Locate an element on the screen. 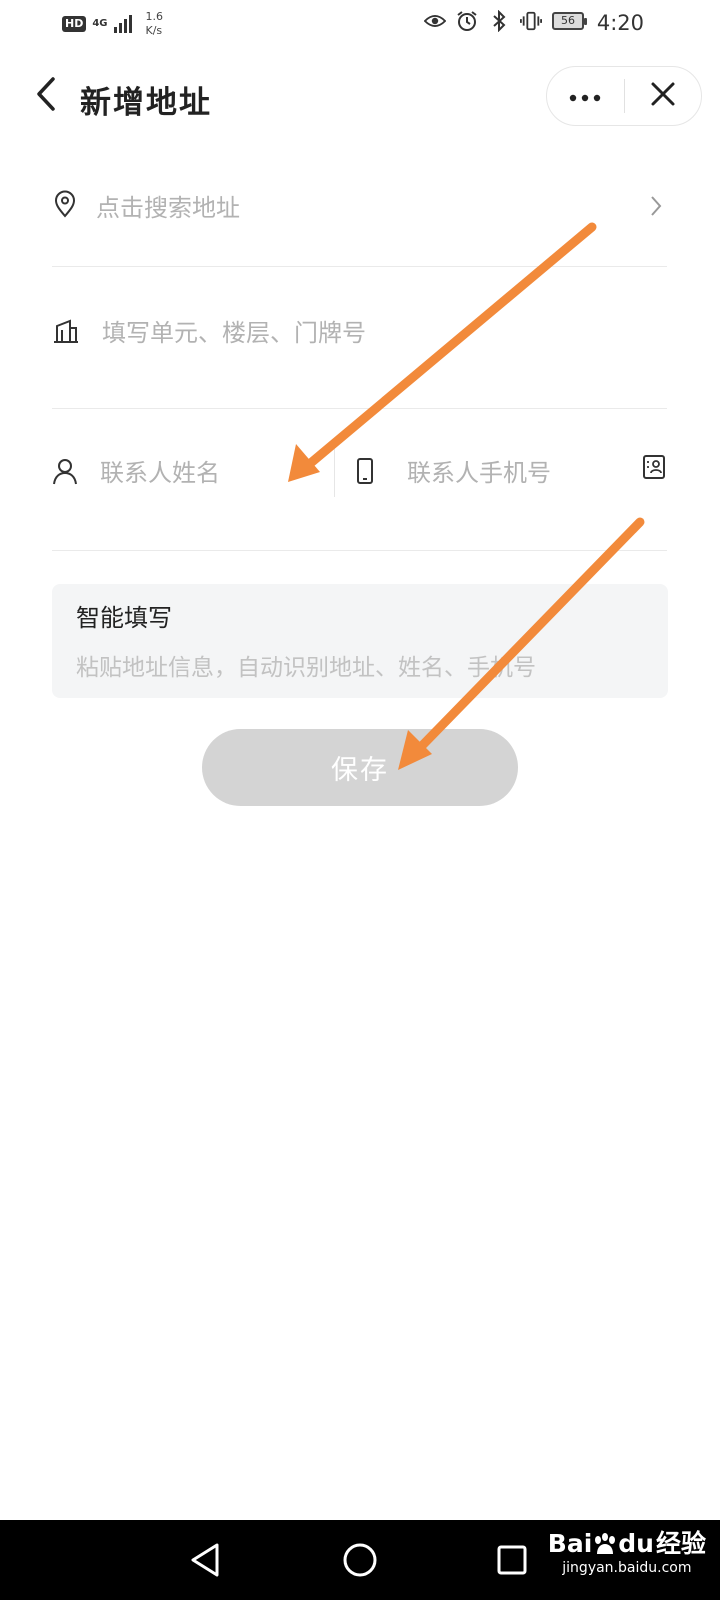 The width and height of the screenshot is (720, 1600). nav-recent-button is located at coordinates (512, 1562).